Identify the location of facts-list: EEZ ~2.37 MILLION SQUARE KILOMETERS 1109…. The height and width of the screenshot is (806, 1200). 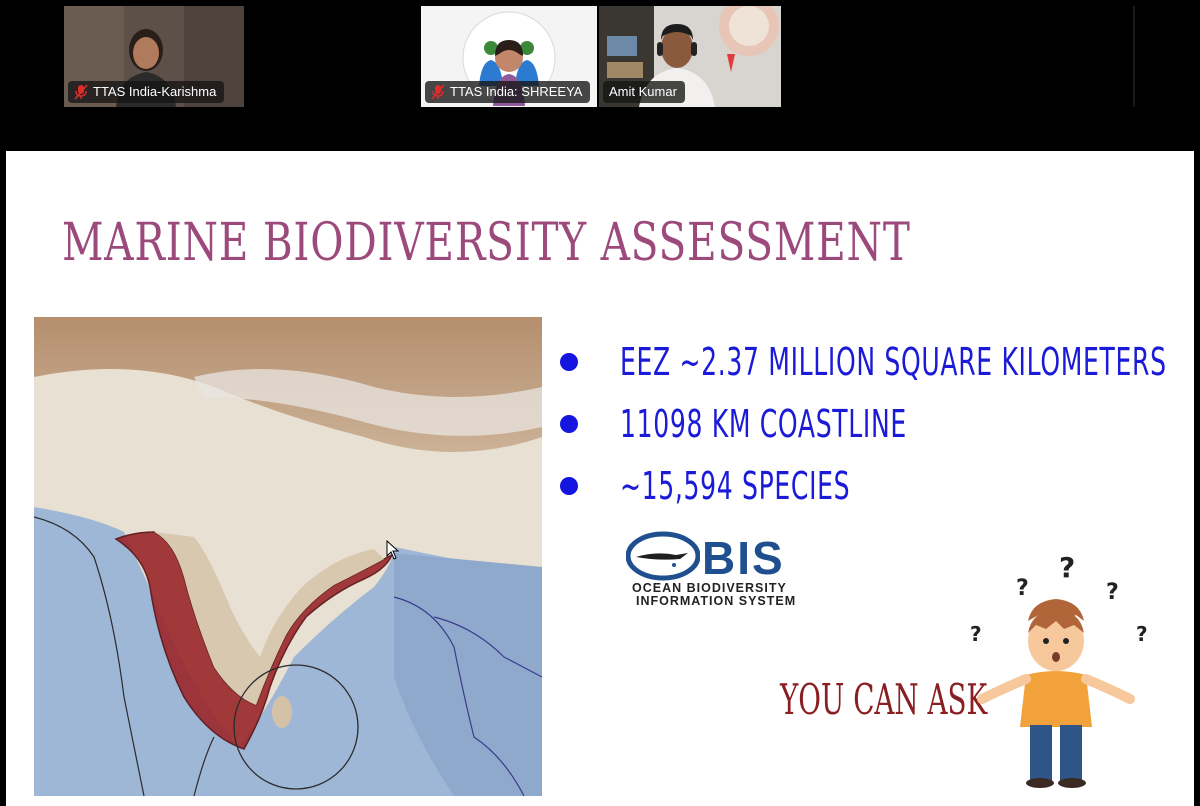
(869, 424).